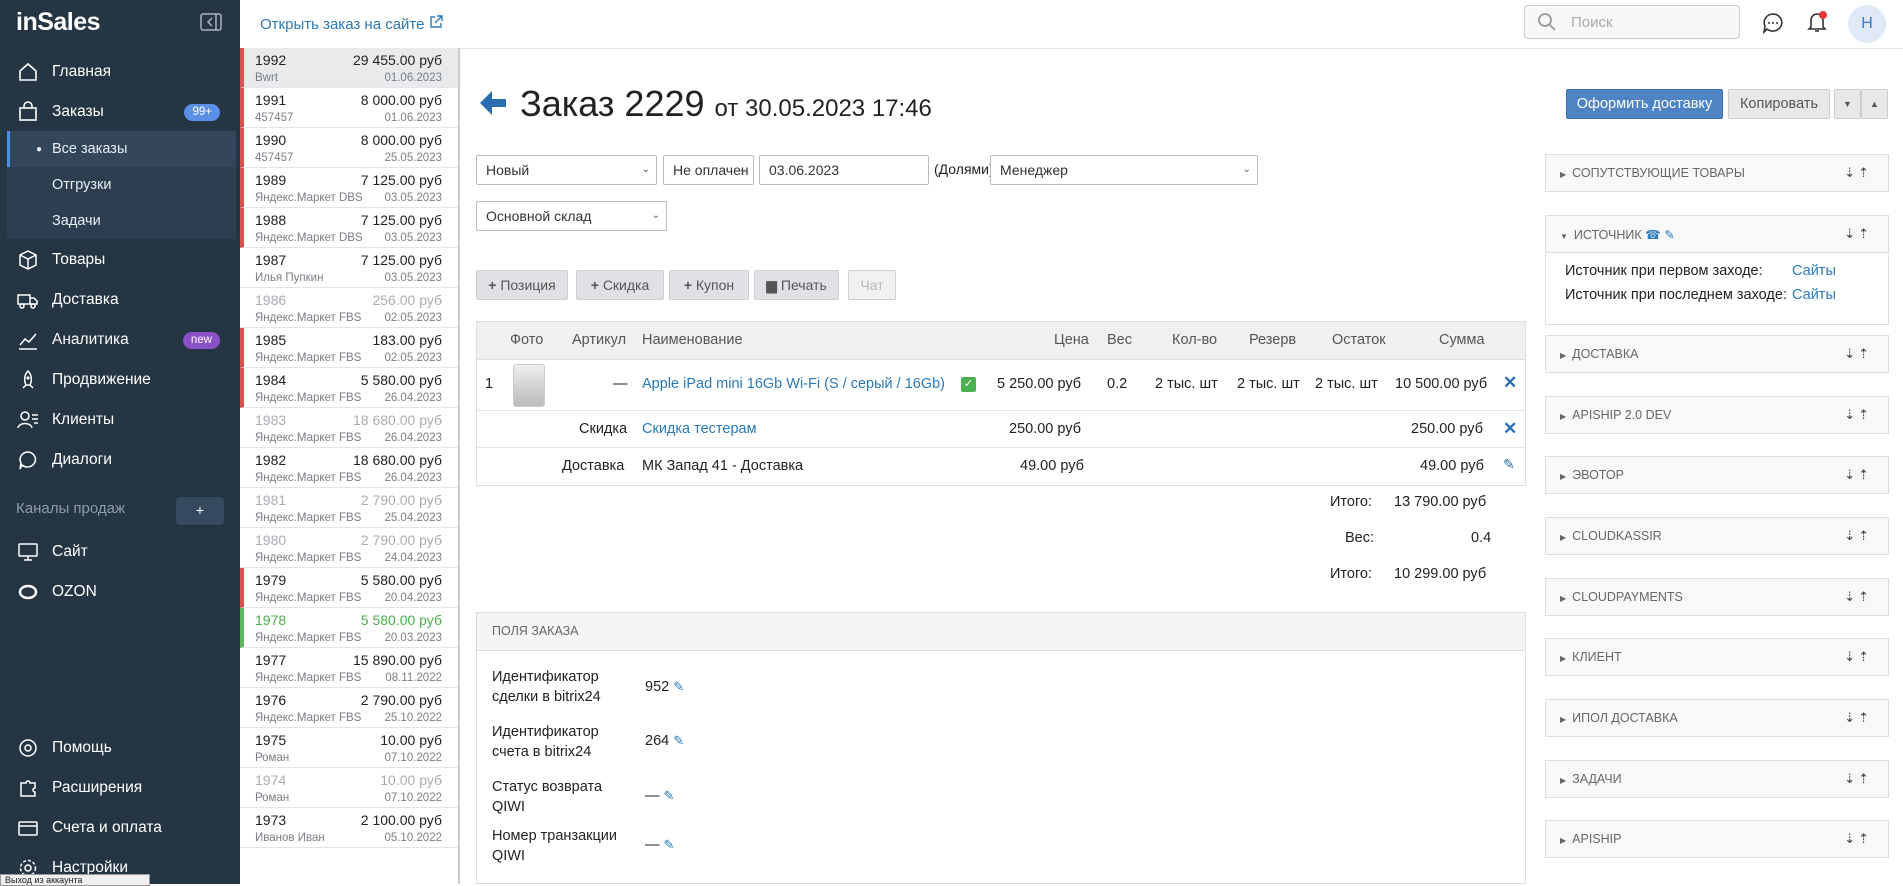 The height and width of the screenshot is (886, 1903). I want to click on search-input: Поиск, so click(1632, 22).